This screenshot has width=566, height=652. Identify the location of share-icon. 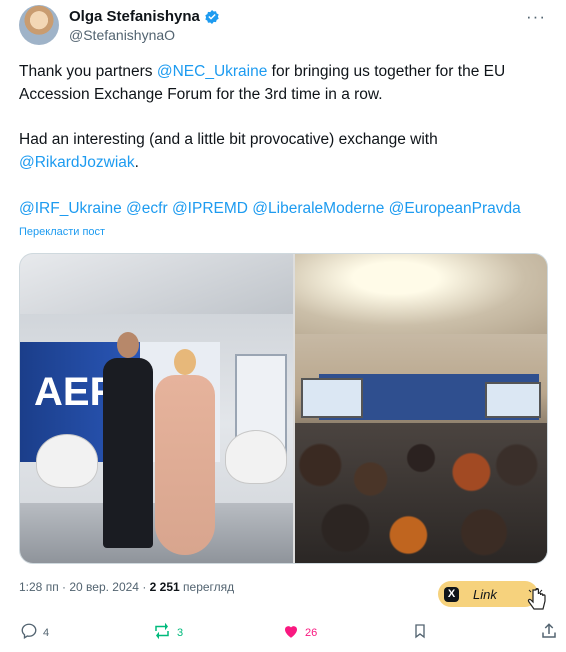
(549, 632).